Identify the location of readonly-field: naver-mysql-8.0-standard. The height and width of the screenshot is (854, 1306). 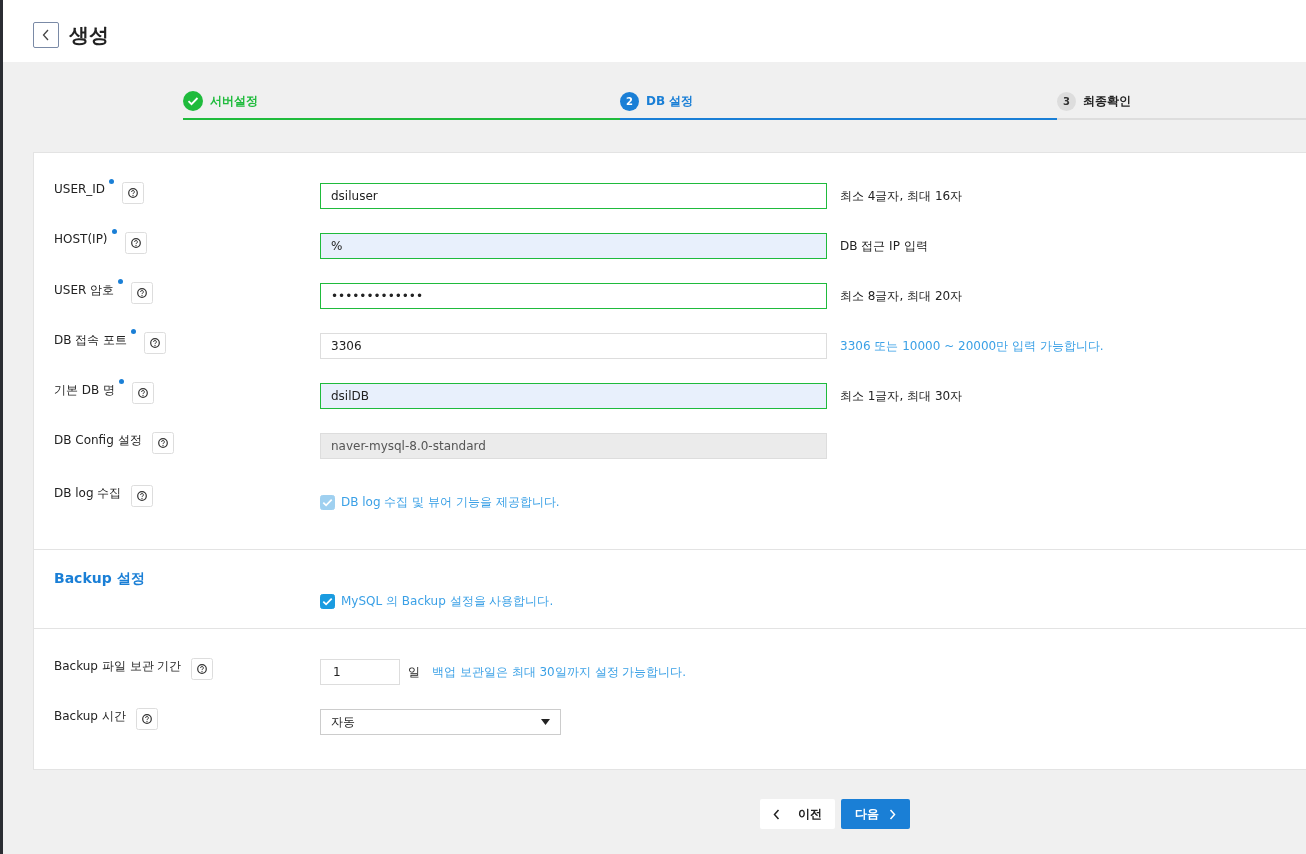
(573, 446).